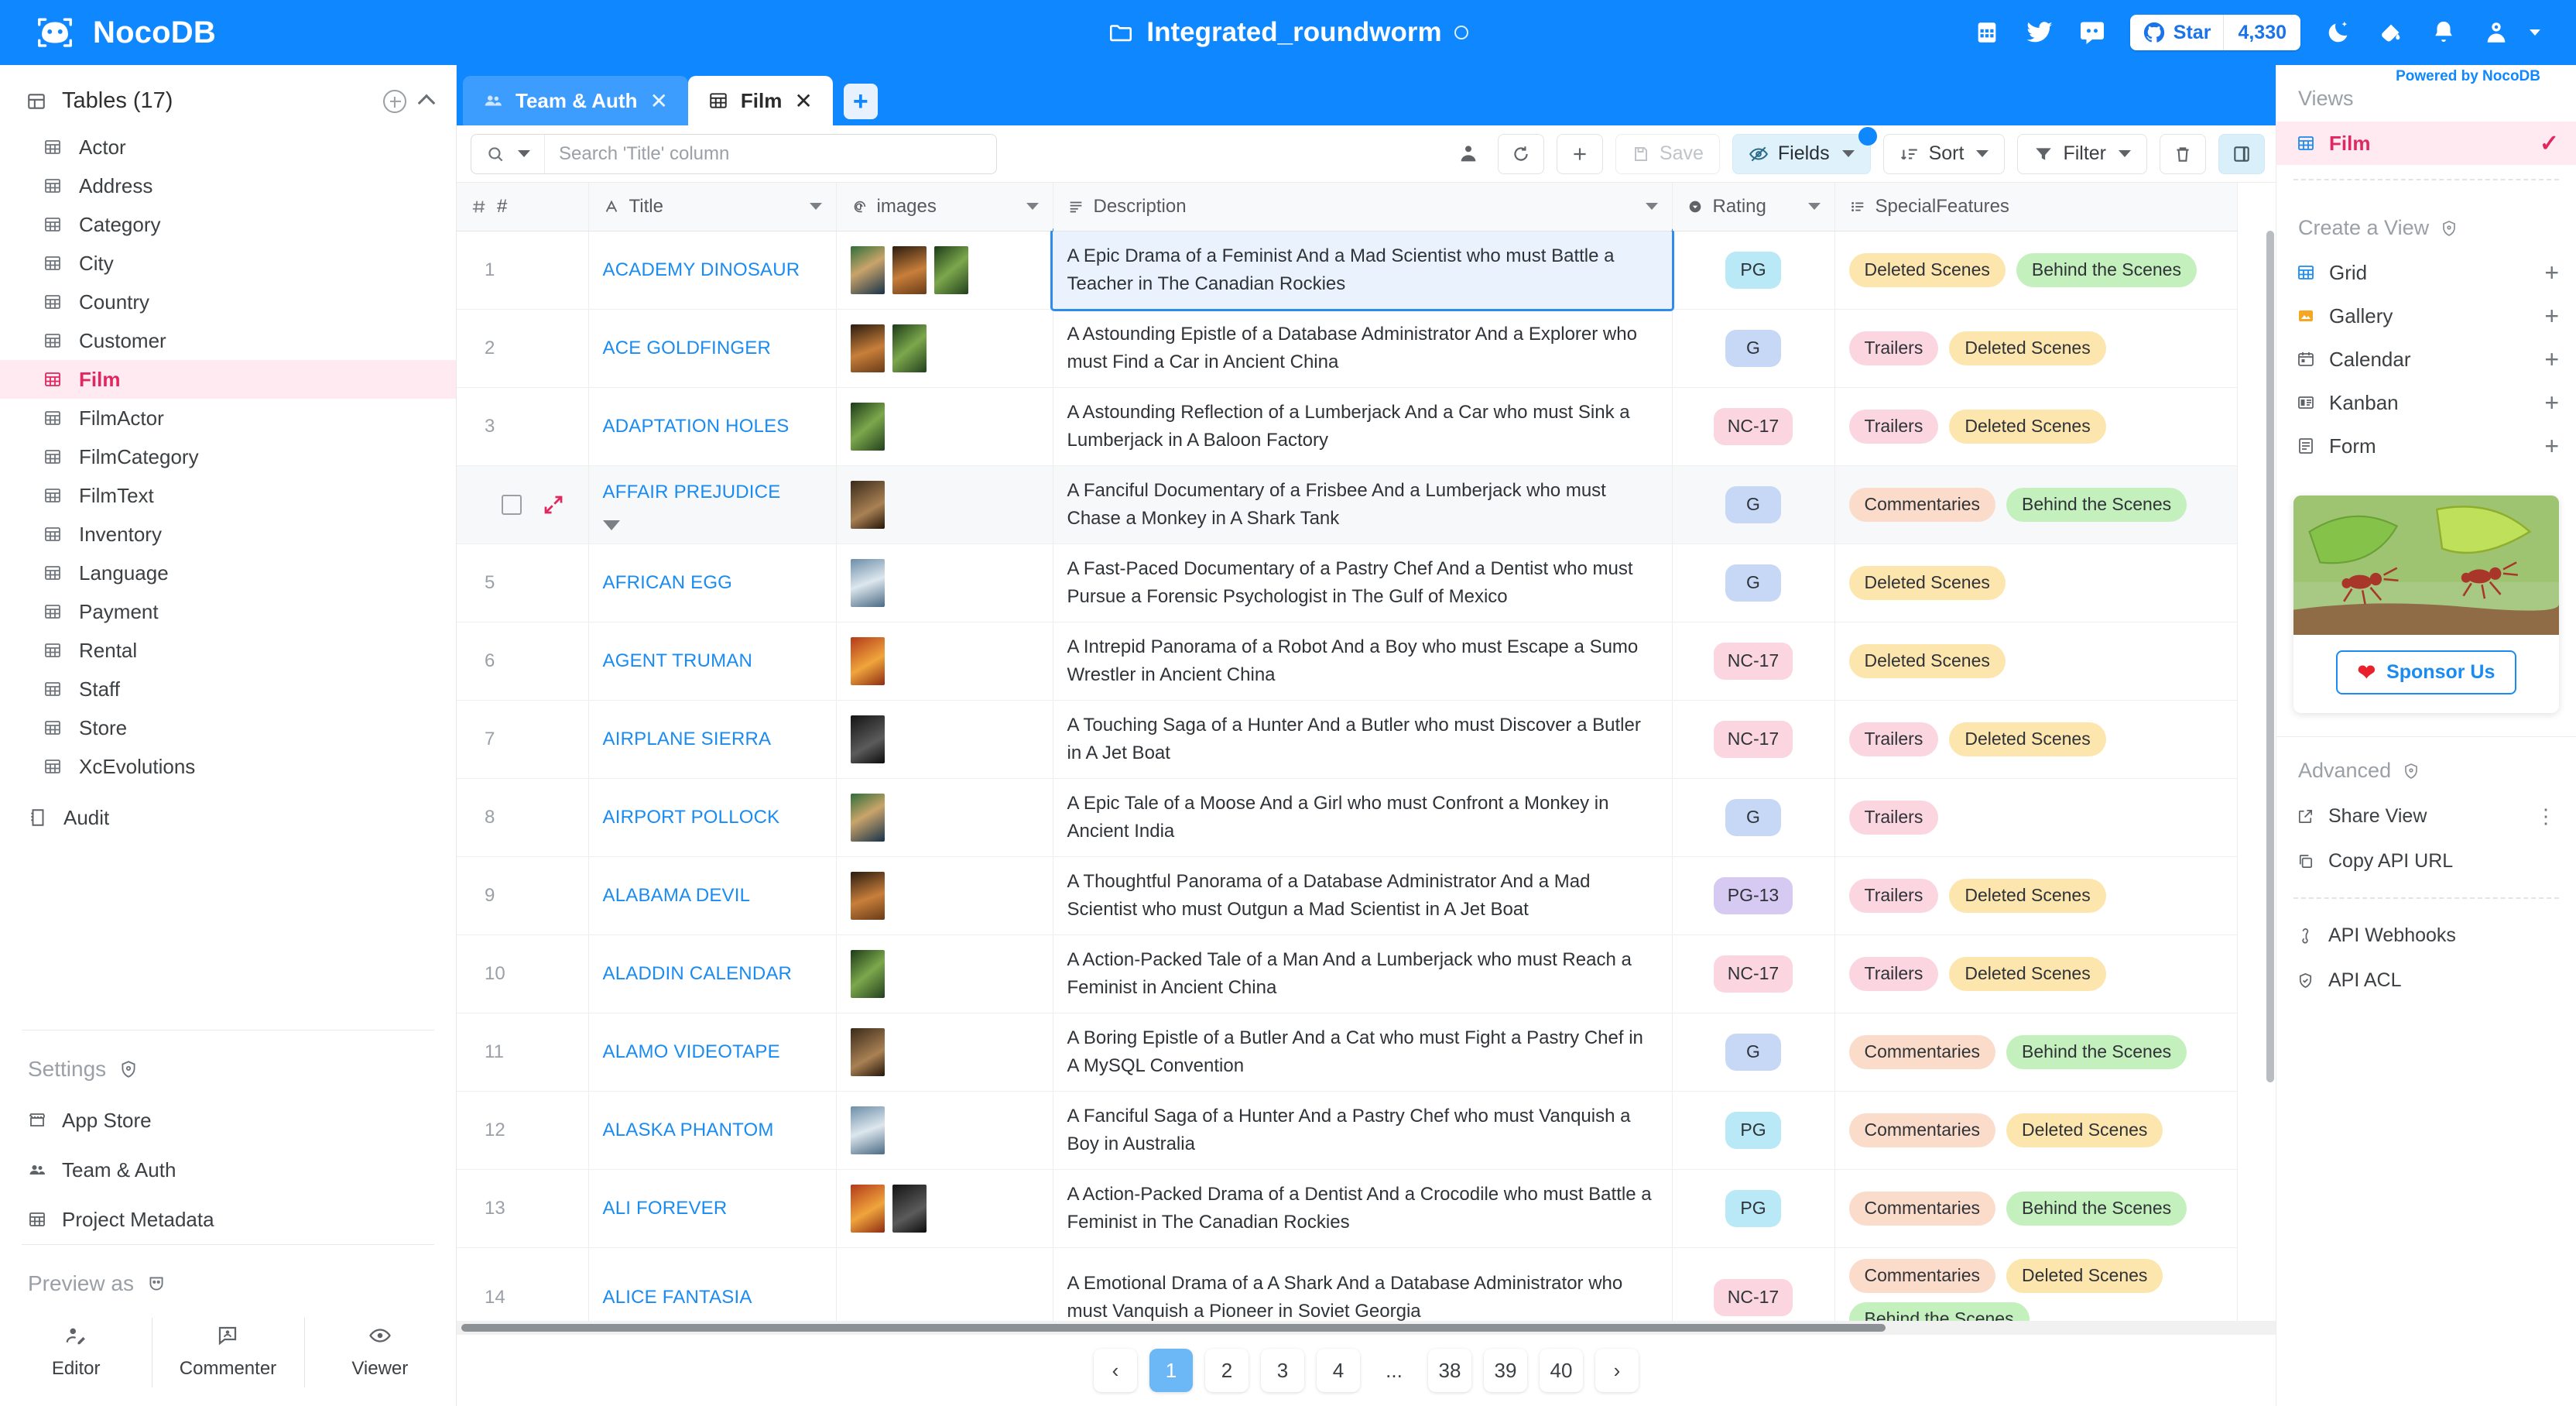 This screenshot has height=1406, width=2576. Describe the element at coordinates (2036, 1208) in the screenshot. I see `special-features-cell: Commentaries Behind the Scenes` at that location.